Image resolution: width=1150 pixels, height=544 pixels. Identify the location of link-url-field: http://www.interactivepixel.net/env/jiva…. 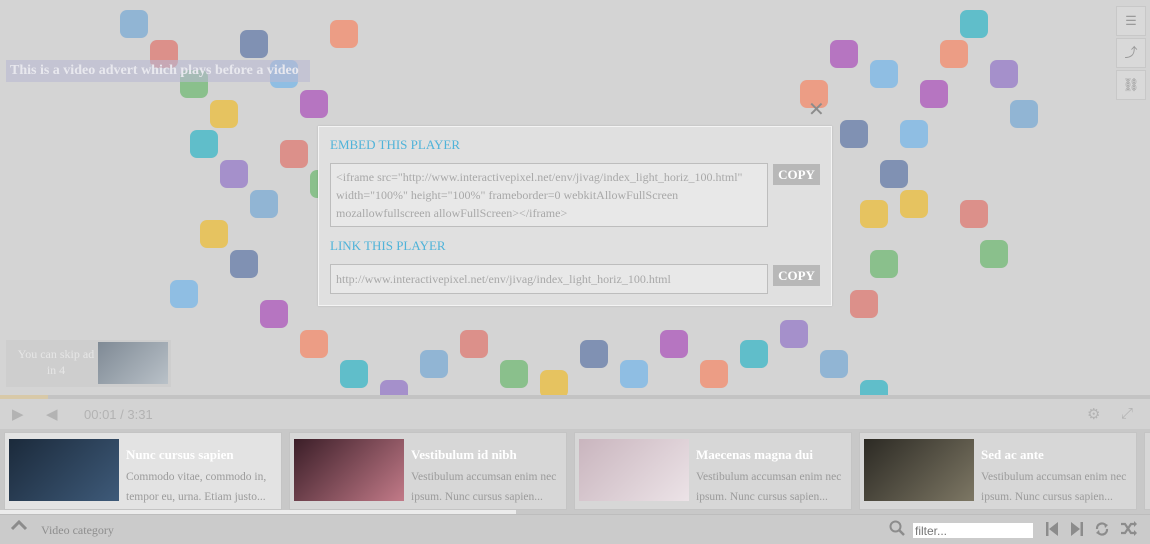
(549, 279).